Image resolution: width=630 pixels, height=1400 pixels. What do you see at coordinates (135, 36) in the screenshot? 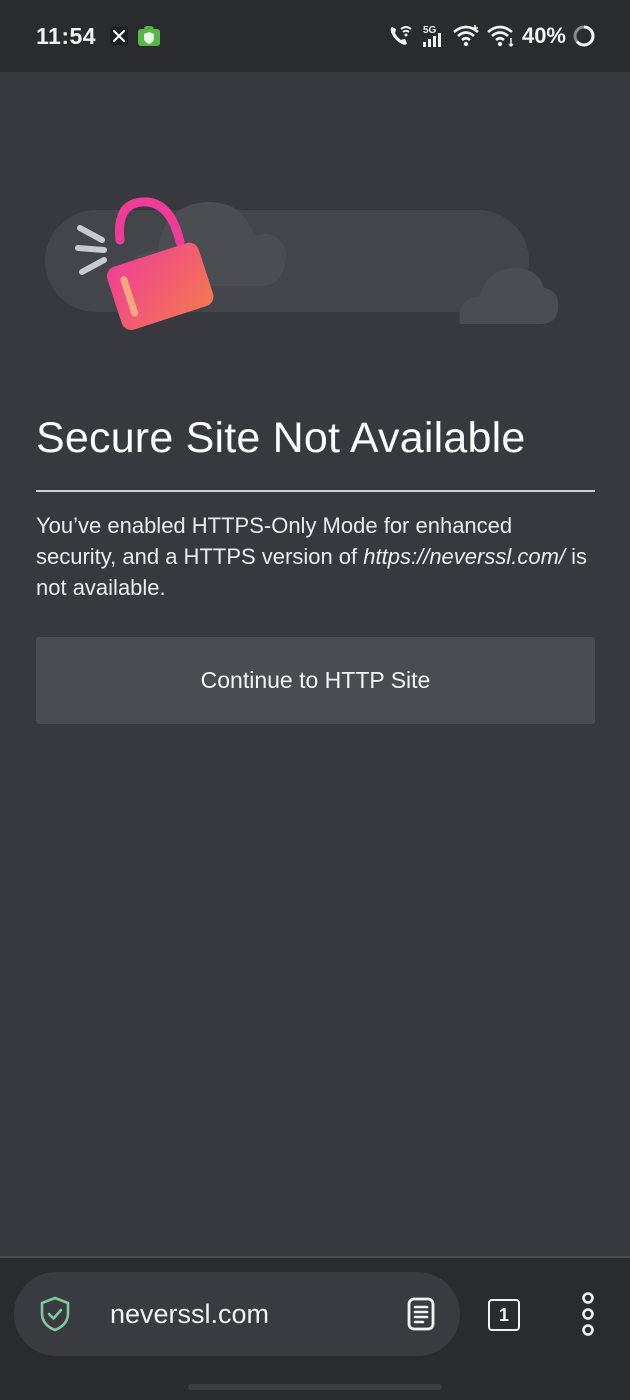
I see `notification-icons` at bounding box center [135, 36].